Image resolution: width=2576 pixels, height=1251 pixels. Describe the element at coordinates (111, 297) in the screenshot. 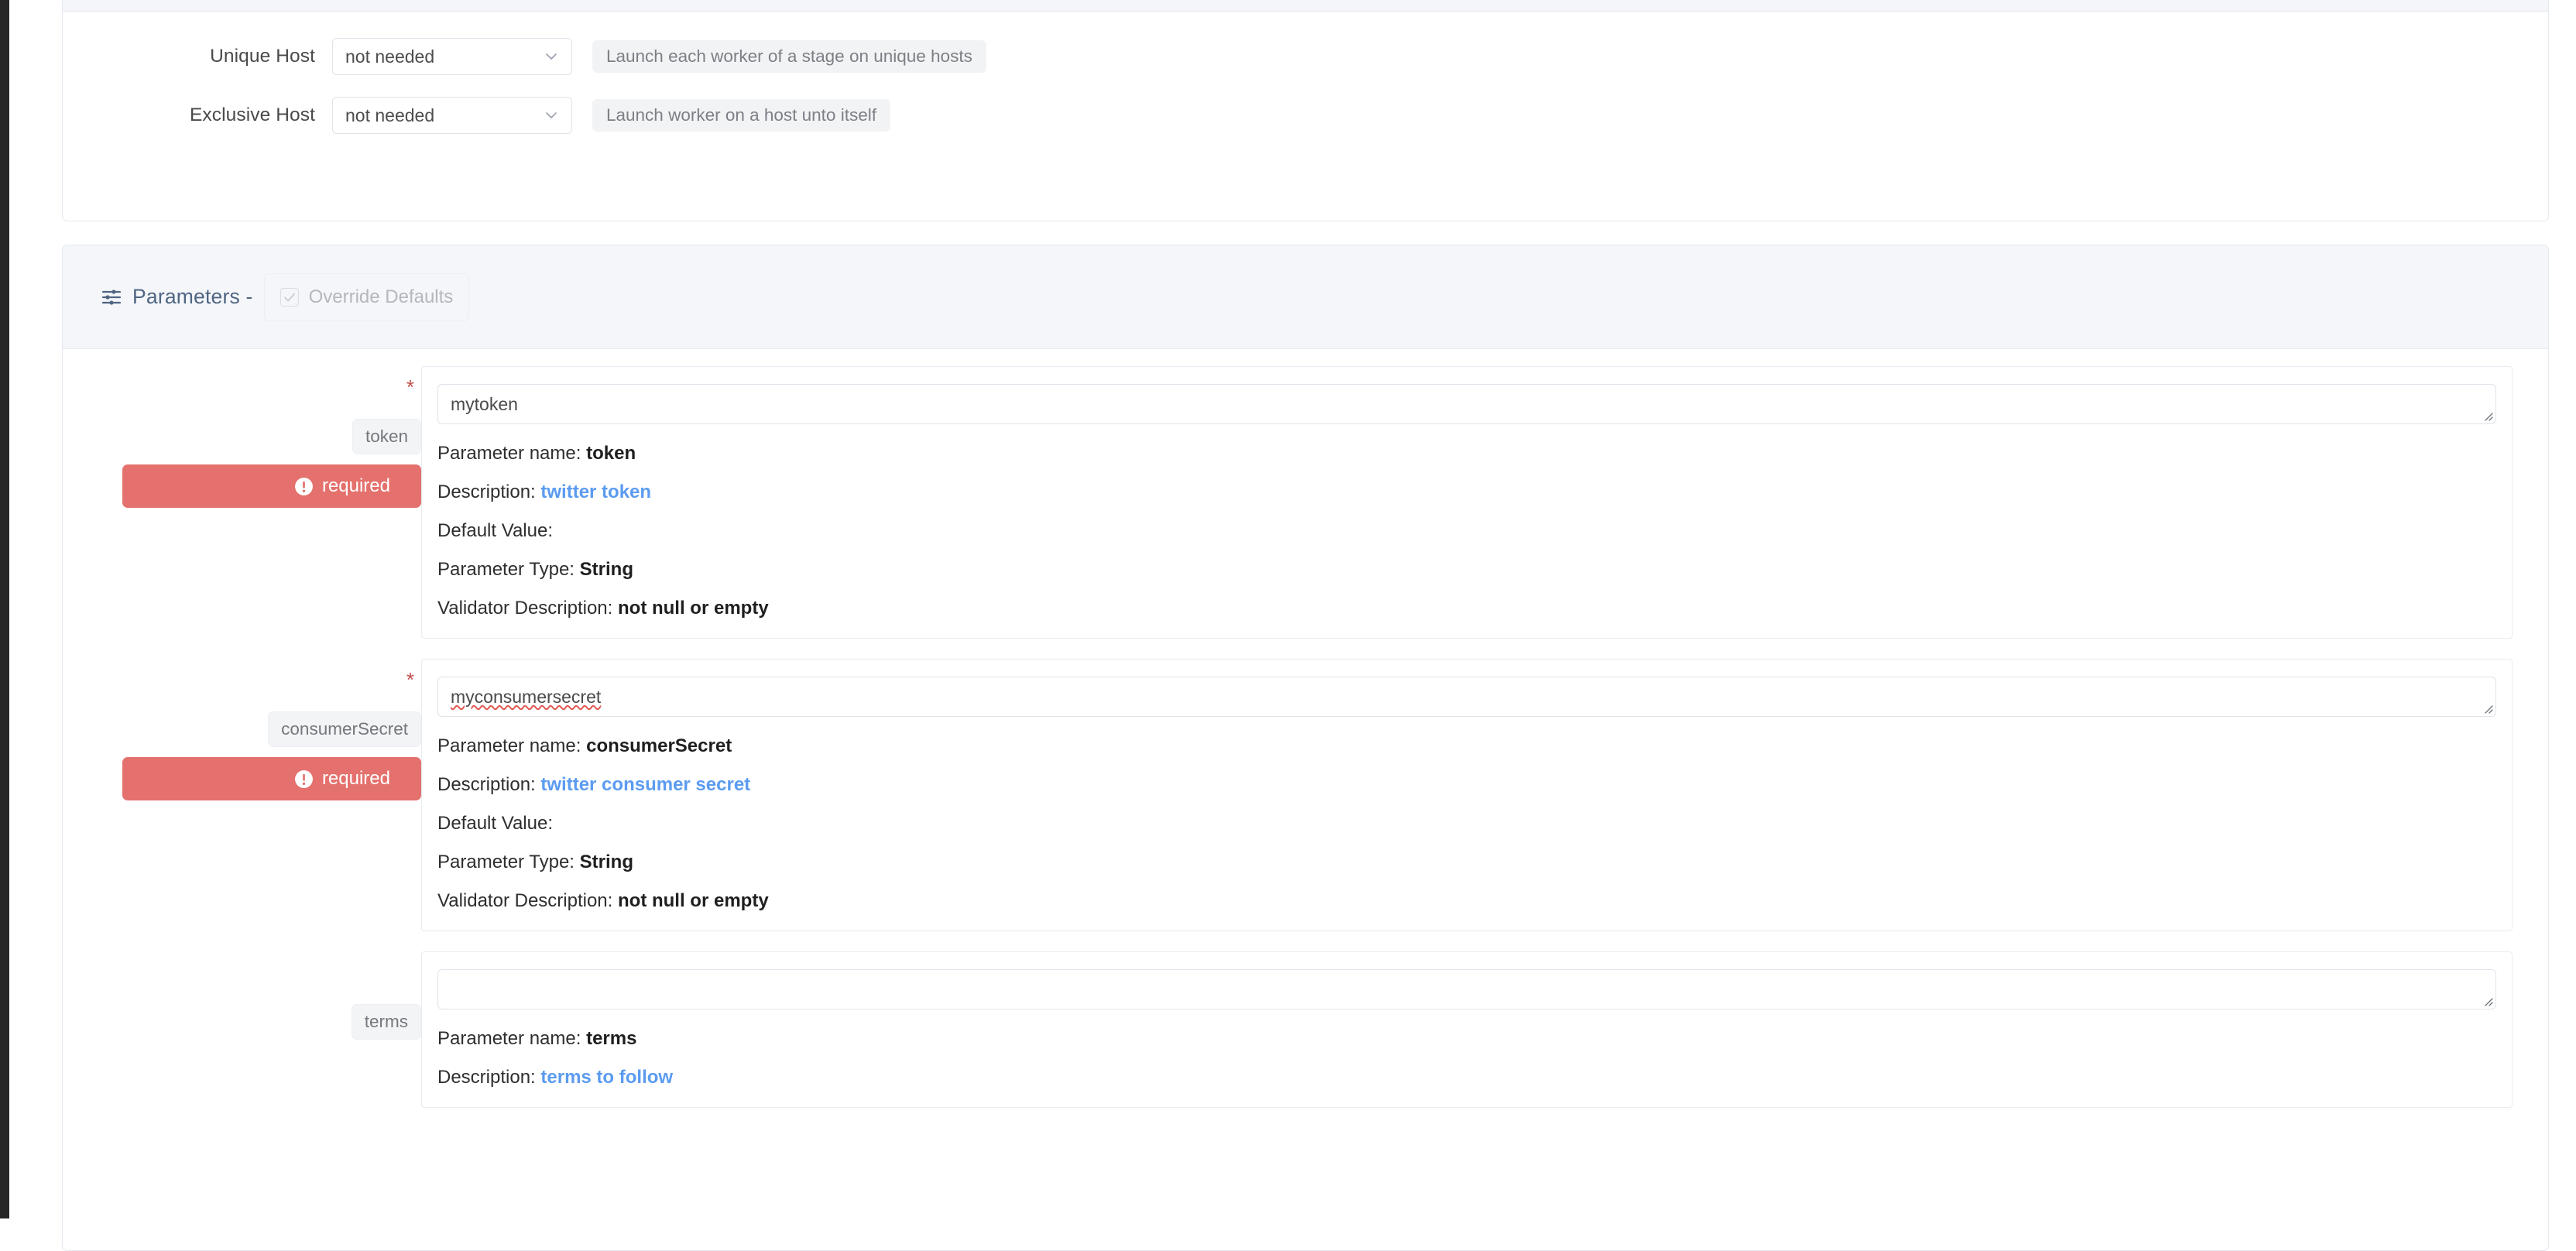

I see `sliders-icon` at that location.